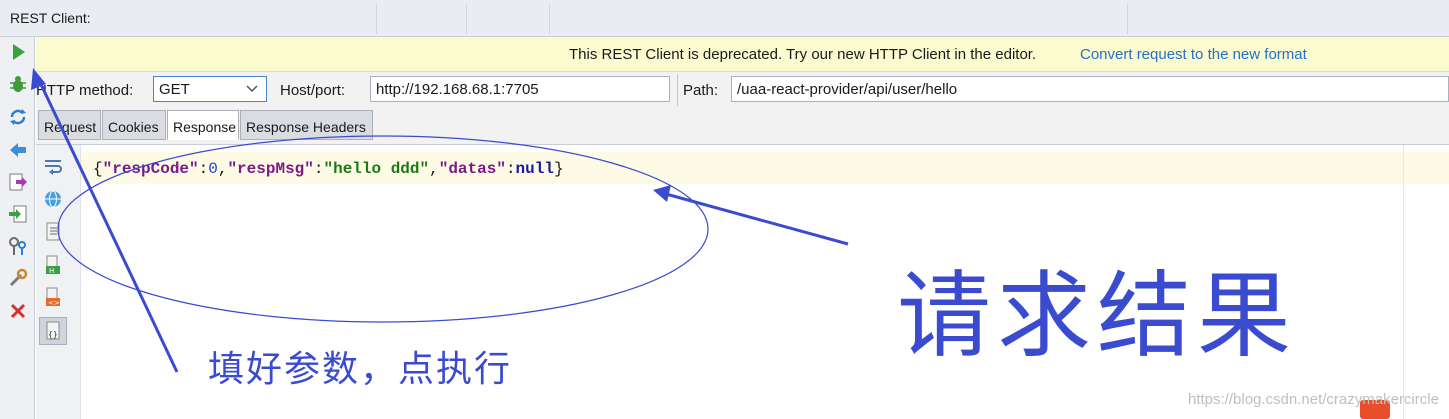  Describe the element at coordinates (18, 246) in the screenshot. I see `keys-icon` at that location.